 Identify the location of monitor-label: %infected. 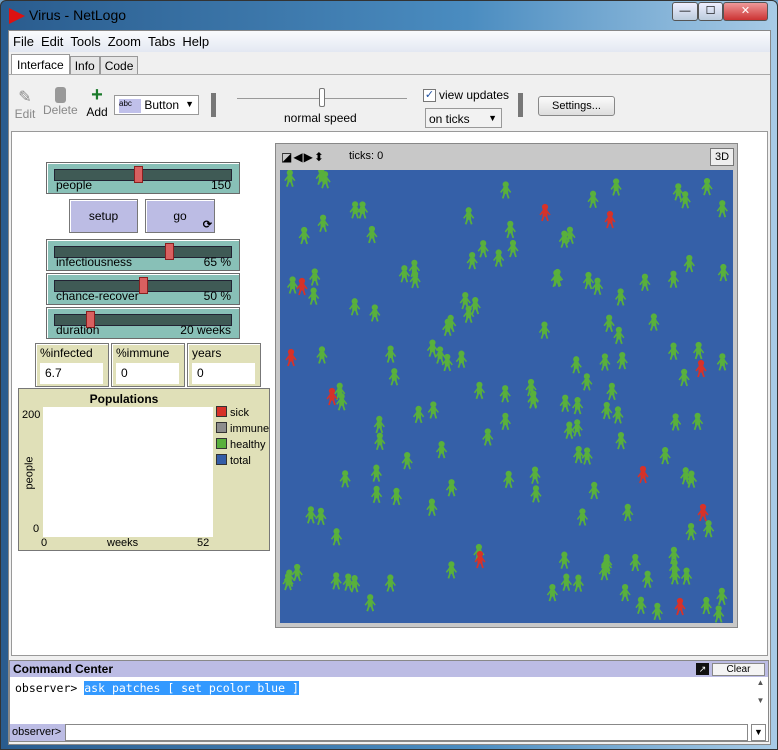
(66, 353).